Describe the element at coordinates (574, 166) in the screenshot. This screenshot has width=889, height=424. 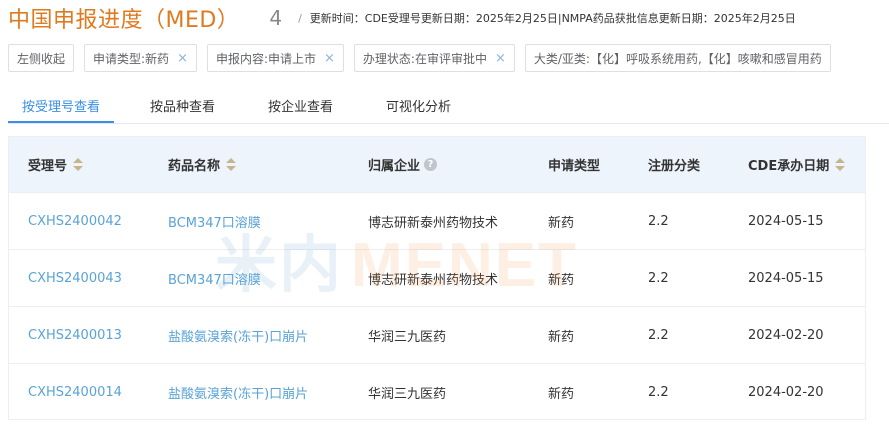
I see `column-header-application-type: 申请类型` at that location.